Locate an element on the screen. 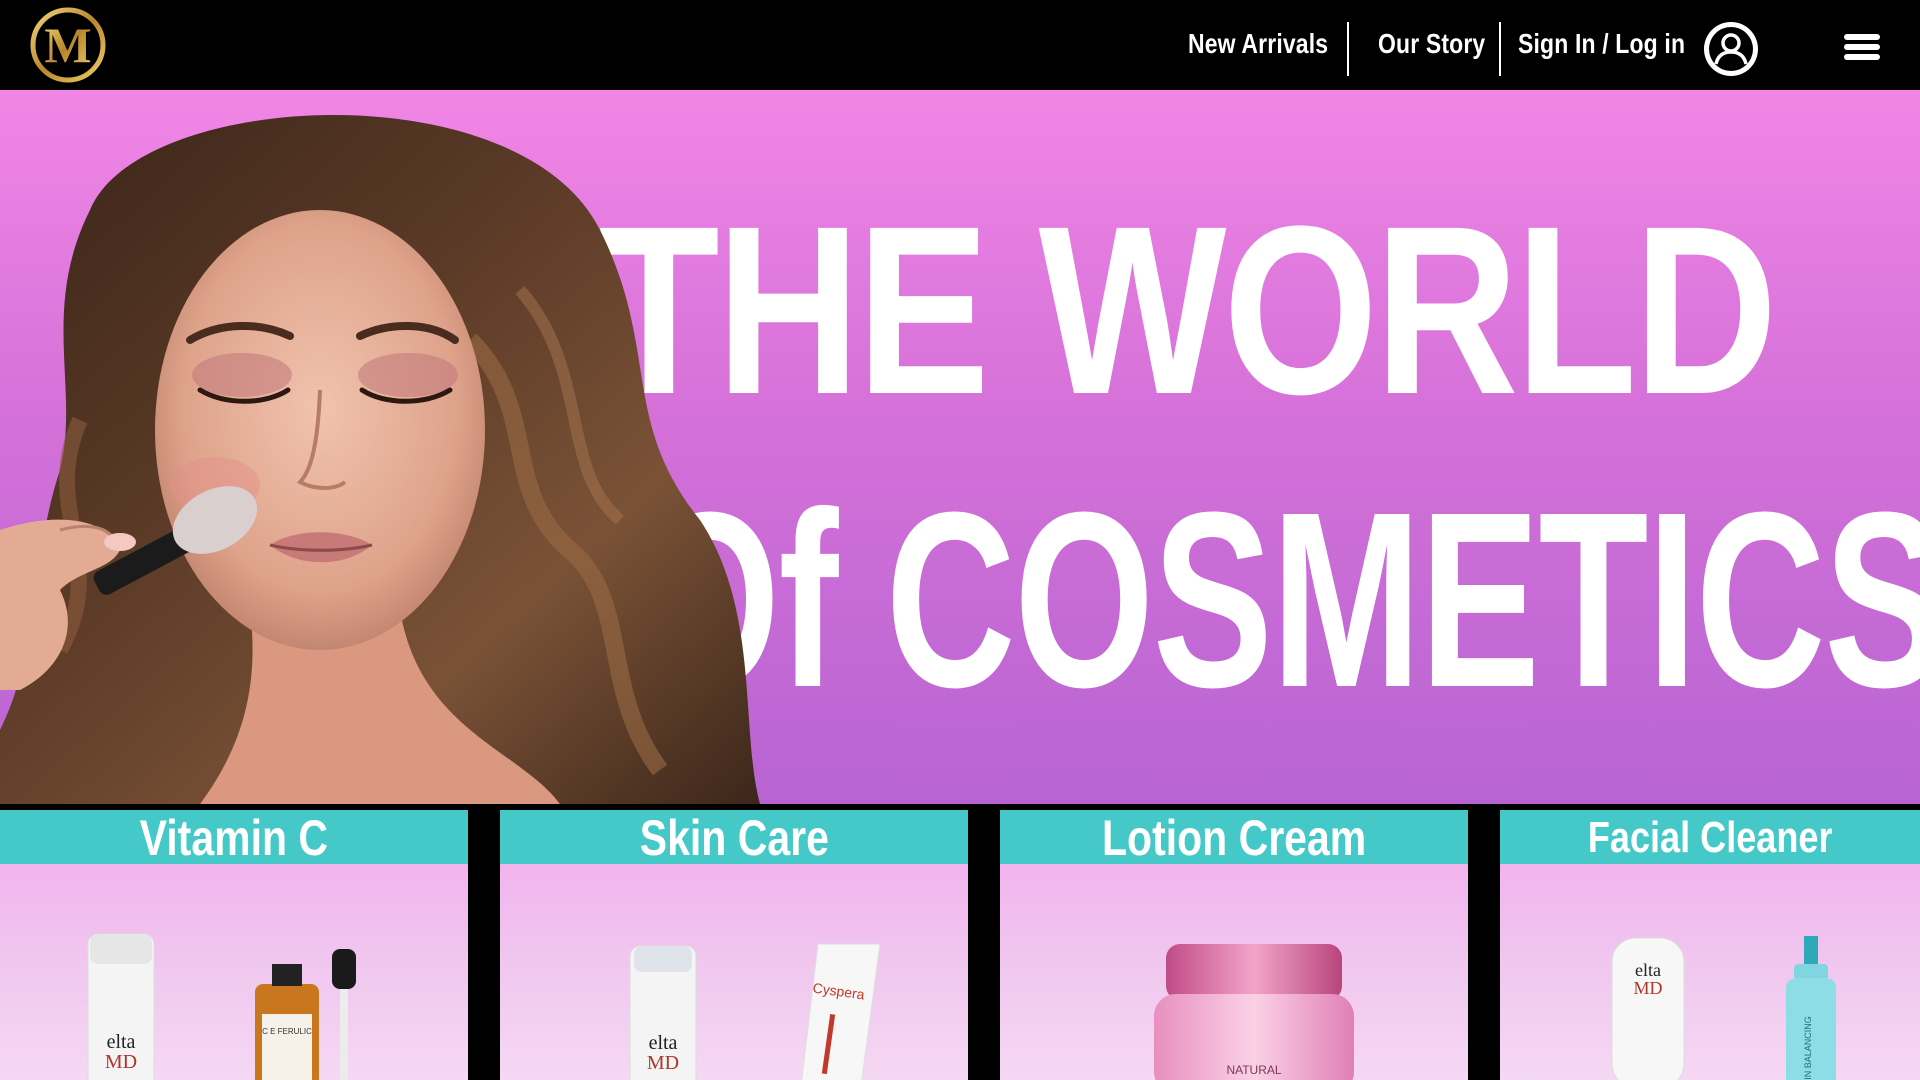 The image size is (1920, 1080). user-account-icon is located at coordinates (1731, 49).